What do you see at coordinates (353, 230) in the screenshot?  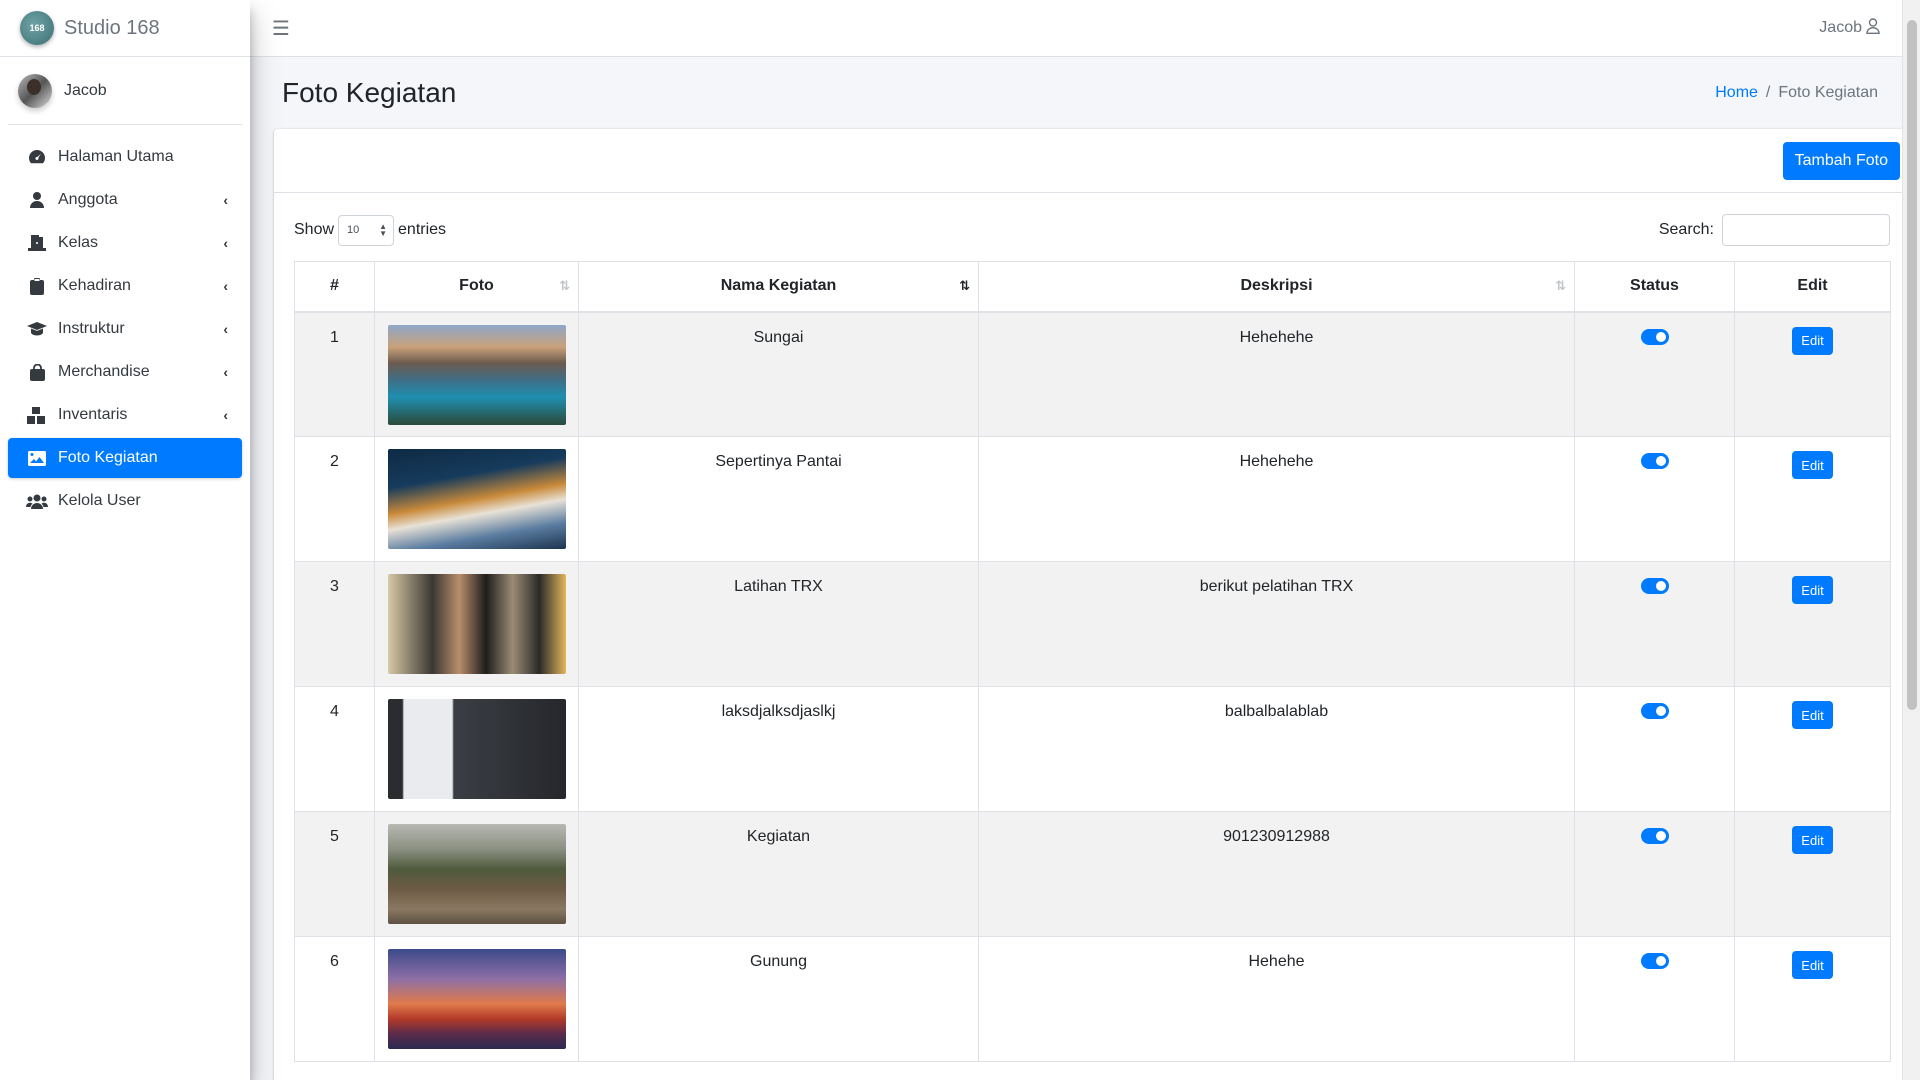 I see `entries-select-value: 10` at bounding box center [353, 230].